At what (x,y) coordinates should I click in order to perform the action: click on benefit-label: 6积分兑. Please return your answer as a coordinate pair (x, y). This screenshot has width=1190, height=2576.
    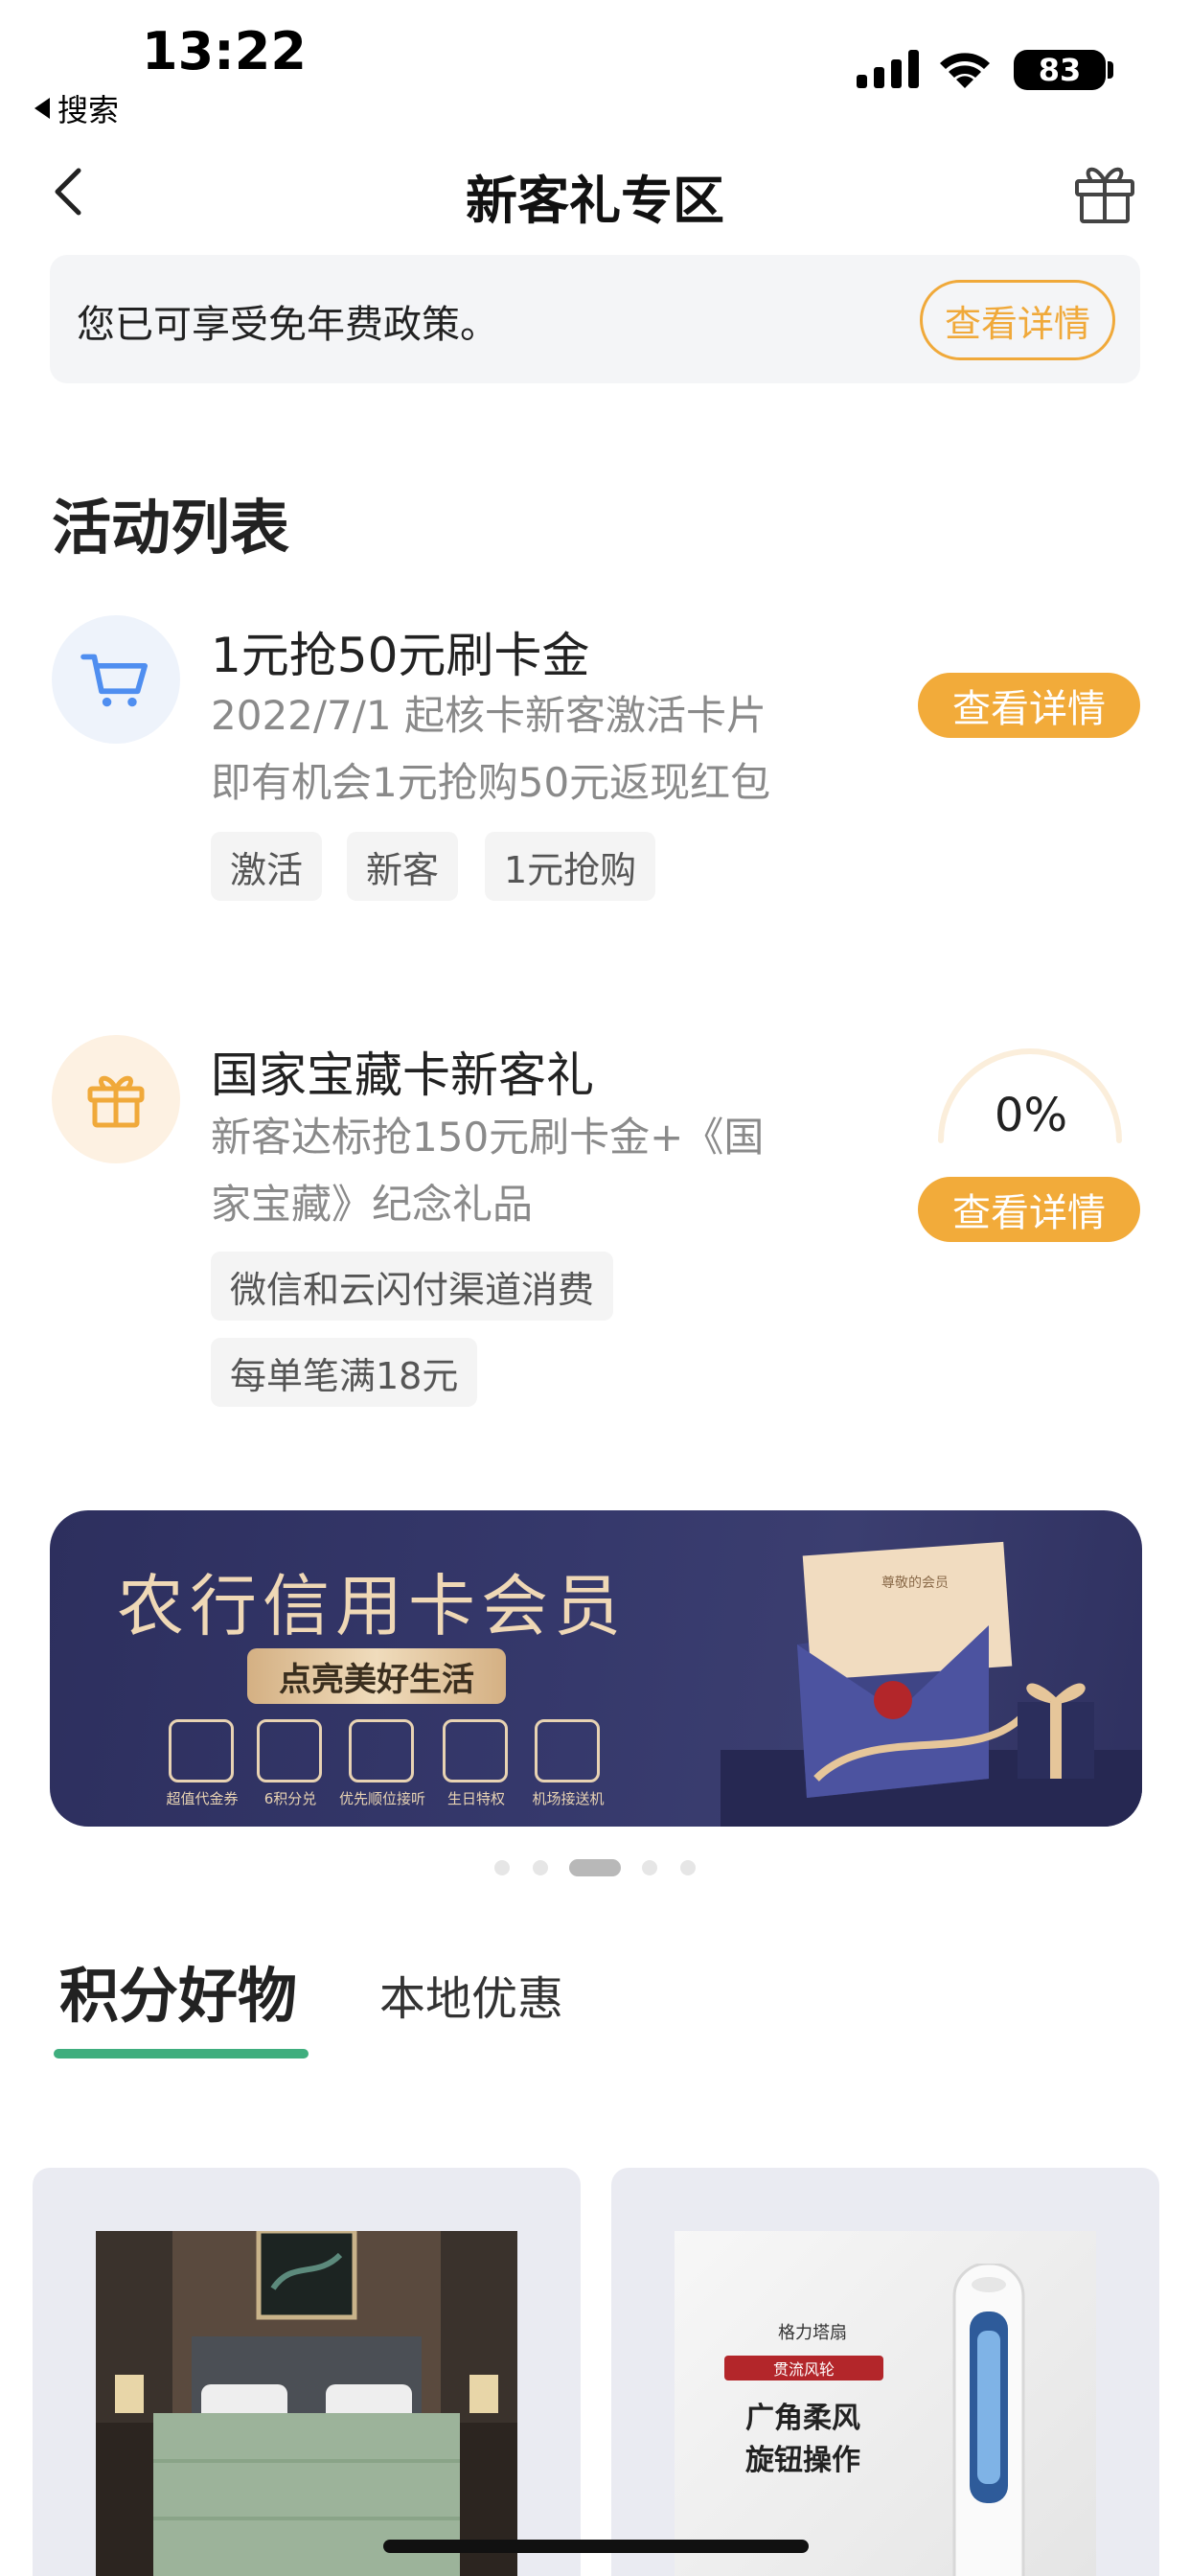
    Looking at the image, I should click on (290, 1798).